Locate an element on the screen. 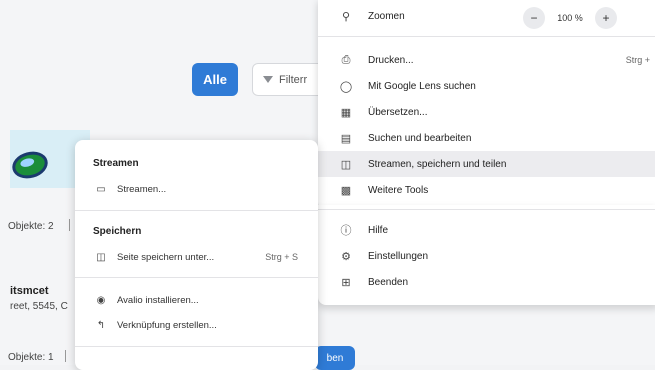  submenu-item-shortcut: Strg + S is located at coordinates (281, 257).